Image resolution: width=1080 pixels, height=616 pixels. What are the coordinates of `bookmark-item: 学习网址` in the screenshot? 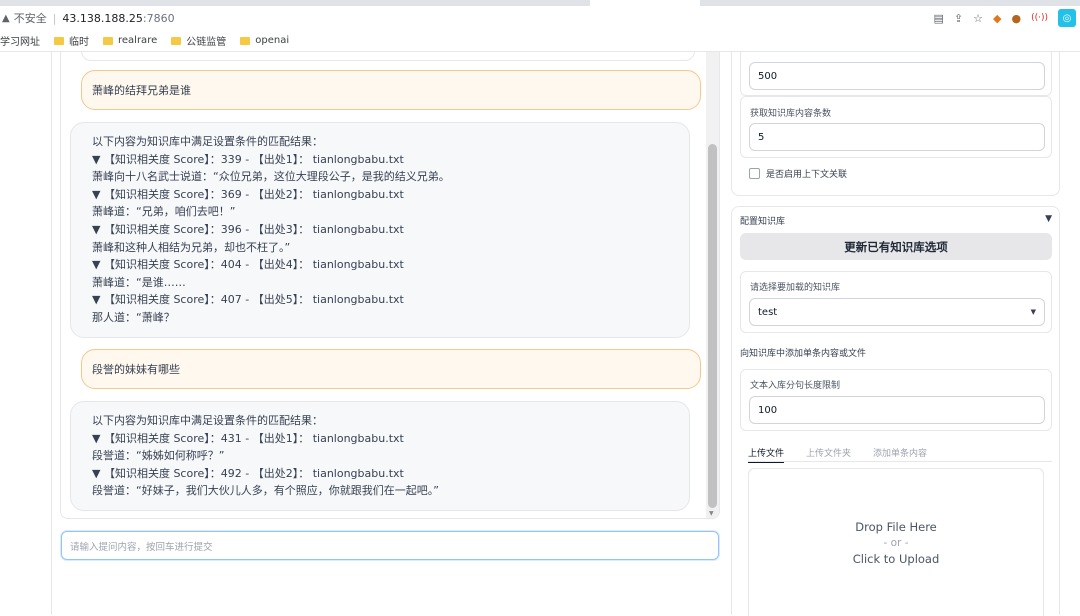 It's located at (20, 40).